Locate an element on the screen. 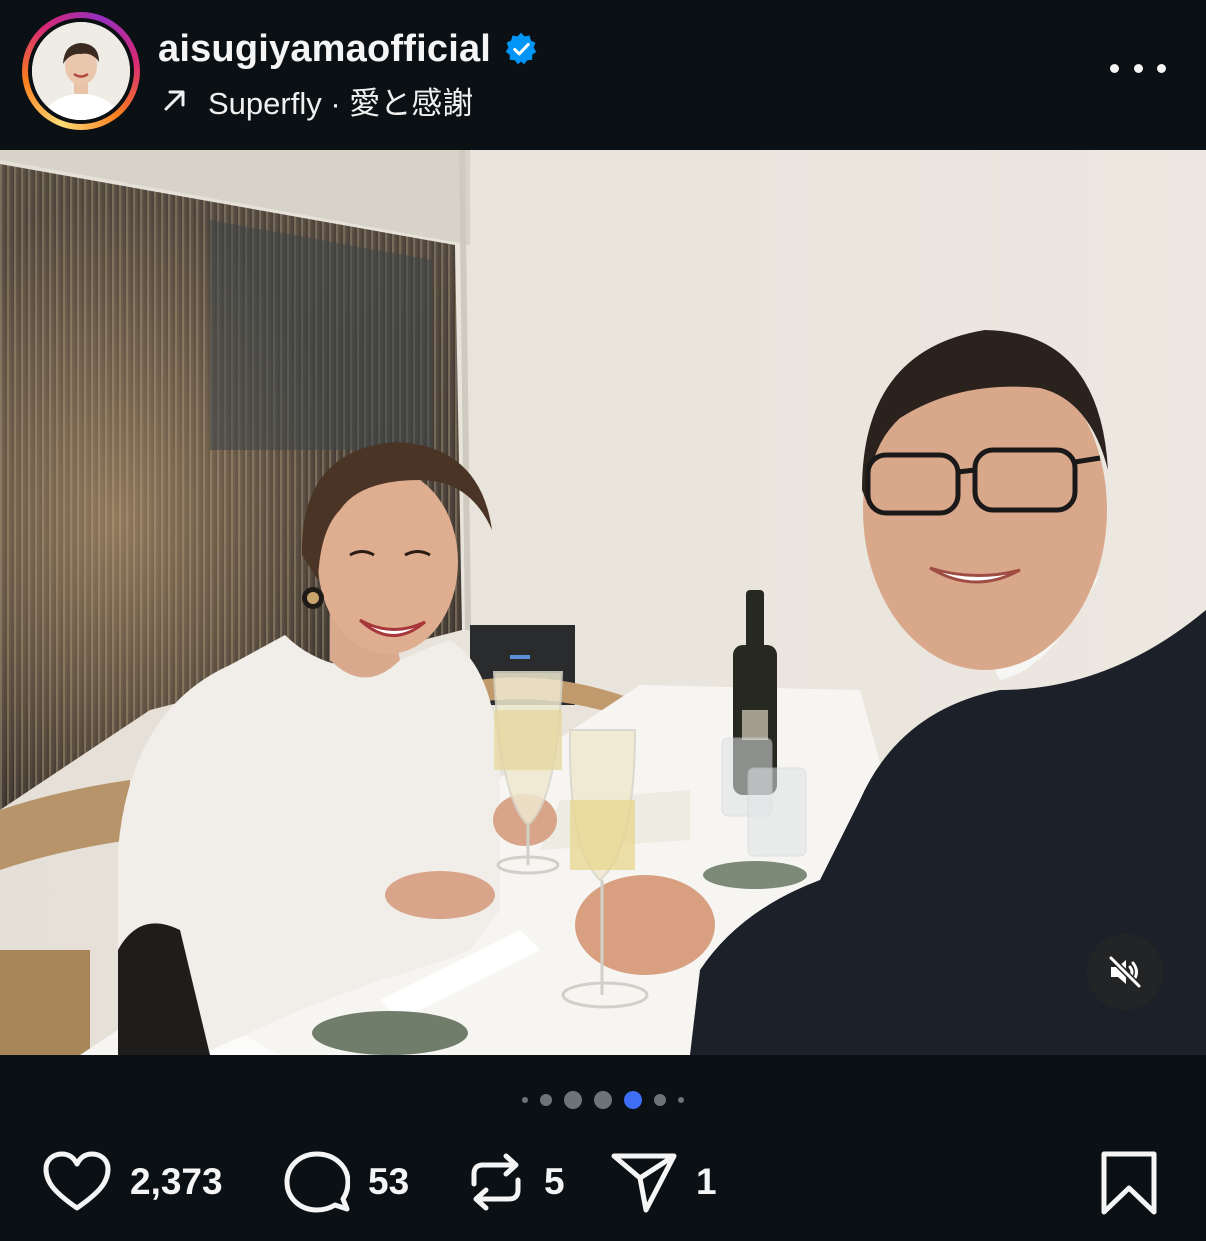 This screenshot has width=1206, height=1241. bookmark-icon is located at coordinates (1129, 1183).